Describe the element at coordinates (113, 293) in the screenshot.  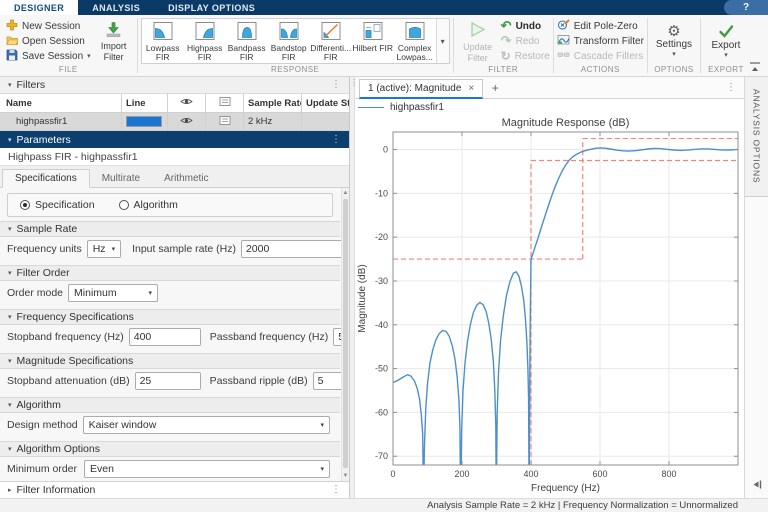
I see `order-mode-dropdown: Minimum ▾` at that location.